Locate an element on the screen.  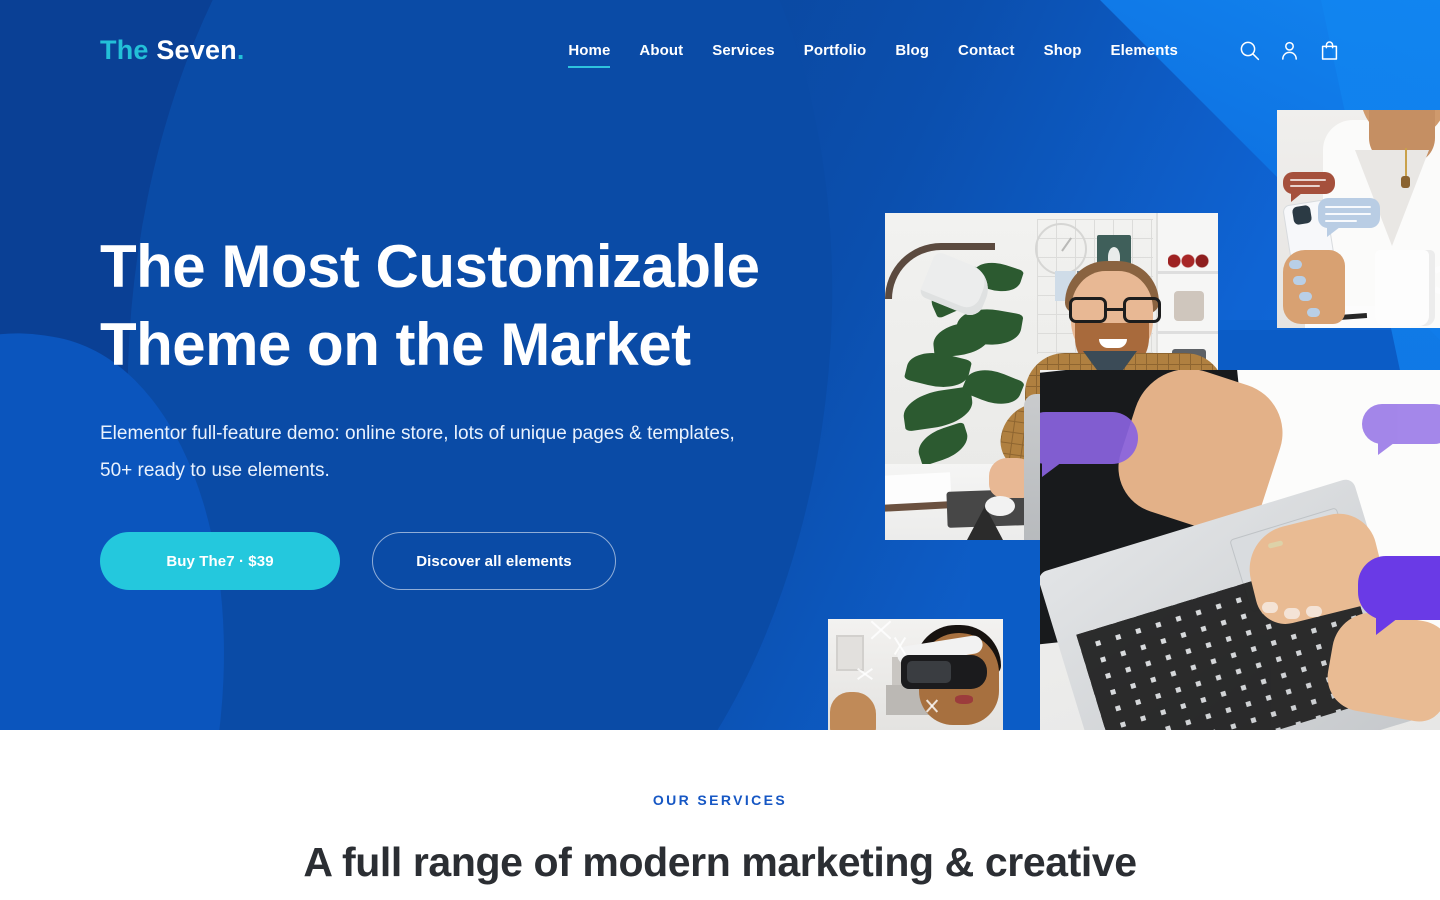
logo-name: Seven is located at coordinates (196, 49).